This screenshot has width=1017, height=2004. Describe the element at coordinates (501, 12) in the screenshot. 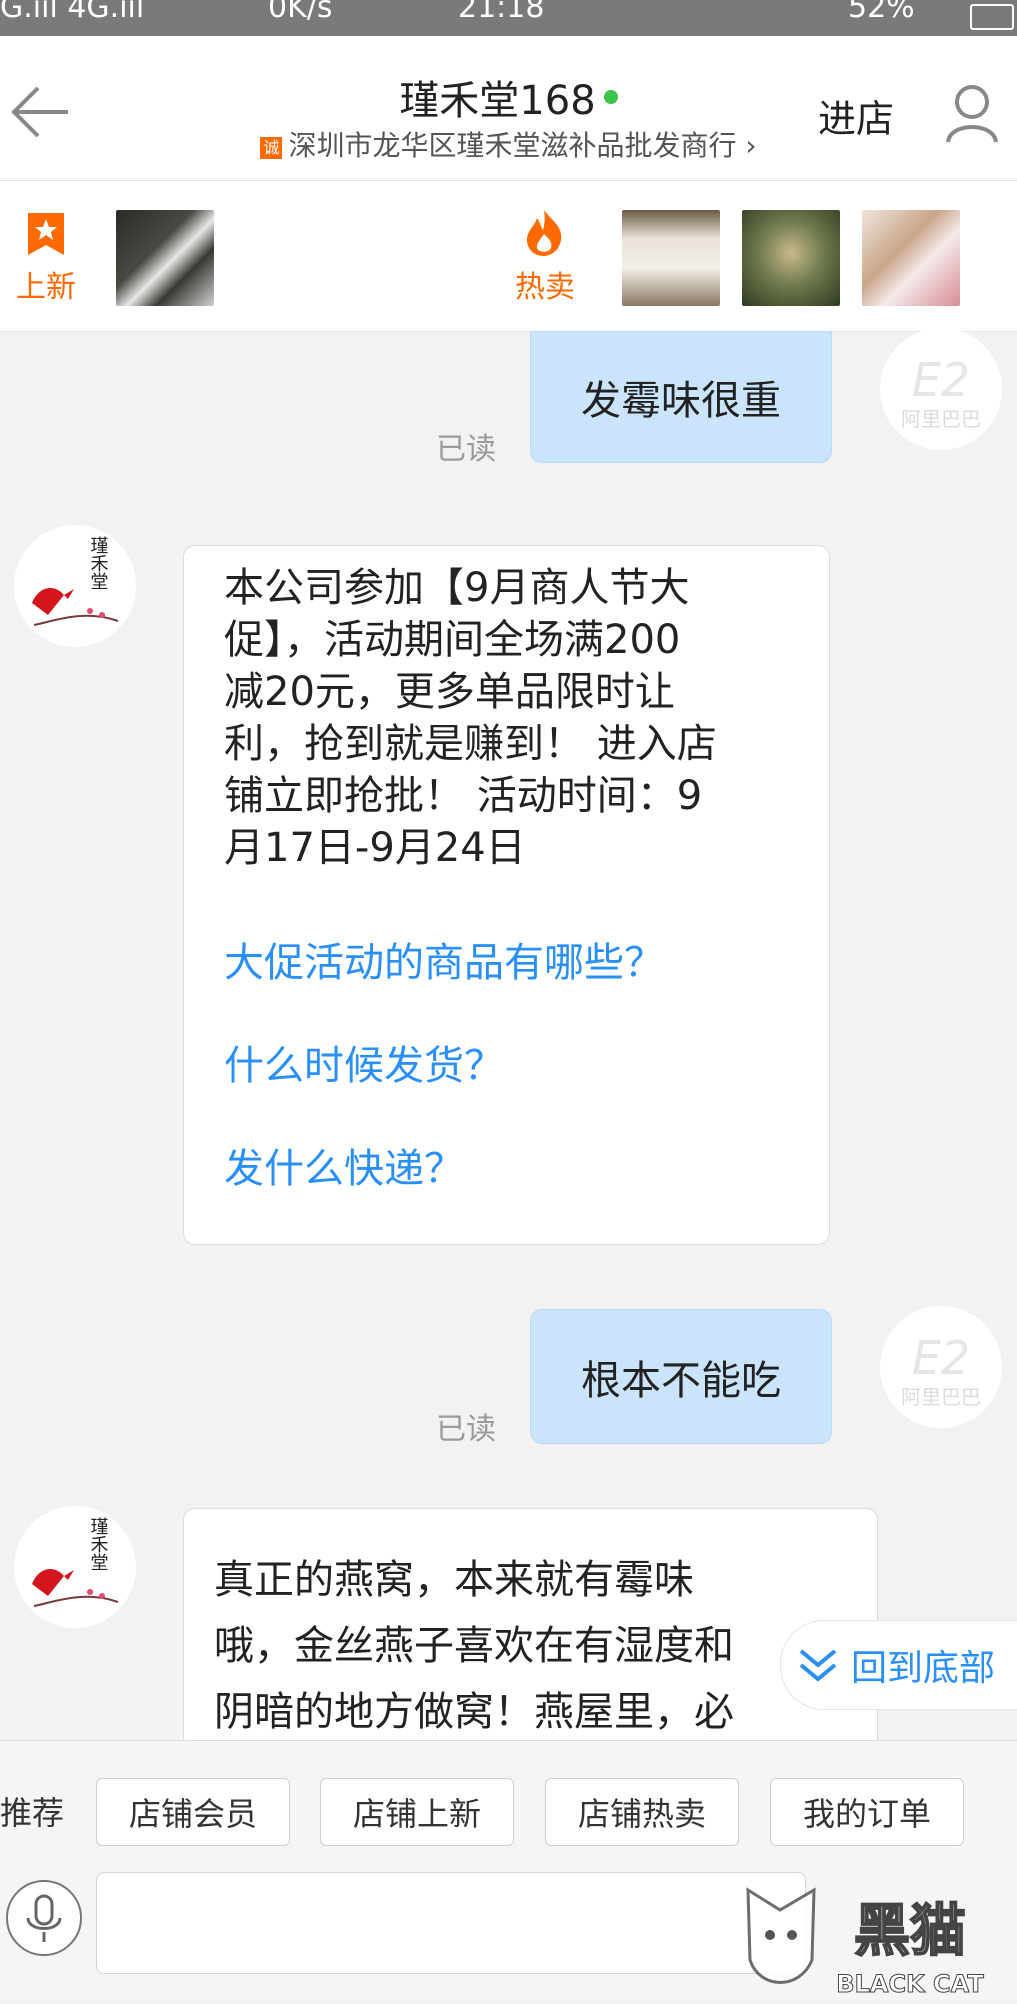

I see `clock: 21:18` at that location.